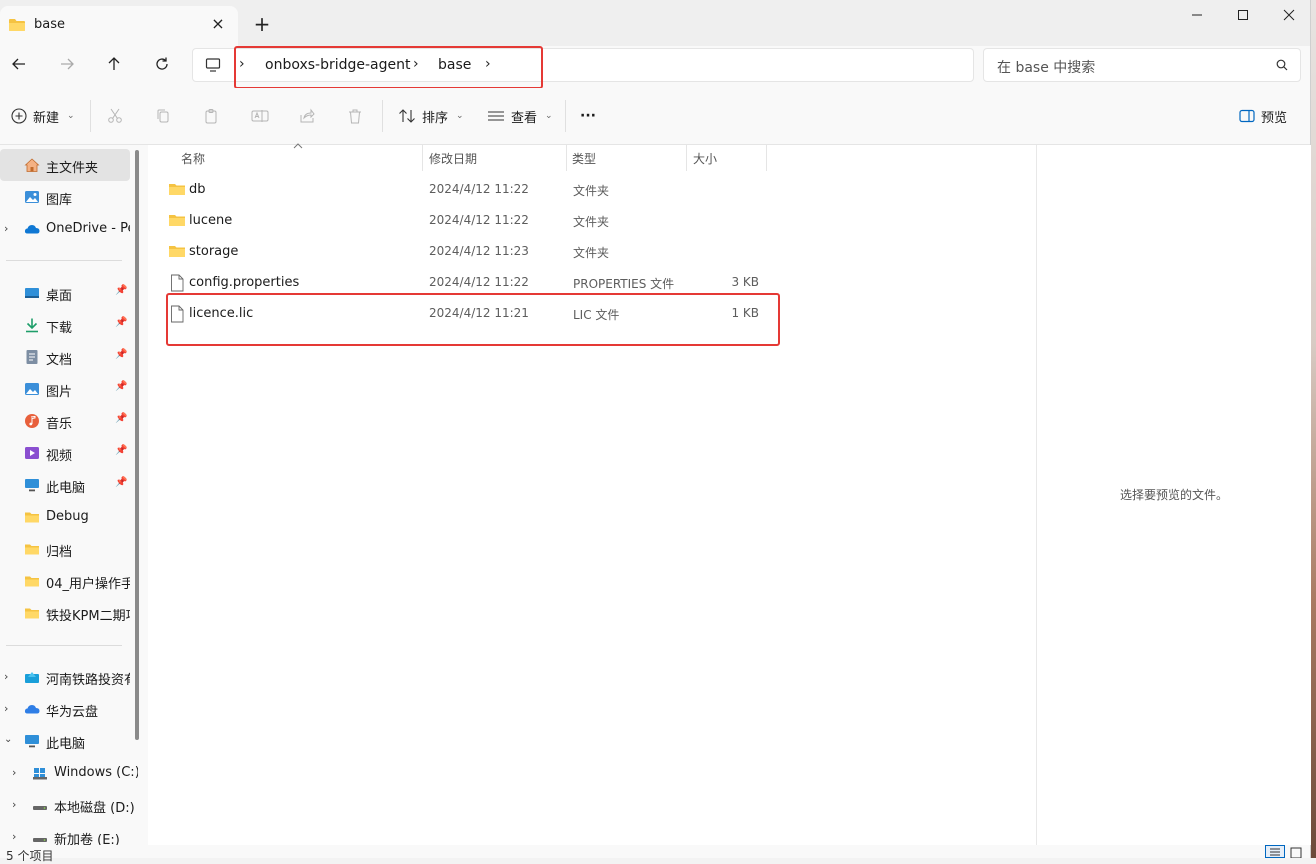 The height and width of the screenshot is (864, 1316). I want to click on sidebar-item-home: 主文件夹, so click(65, 165).